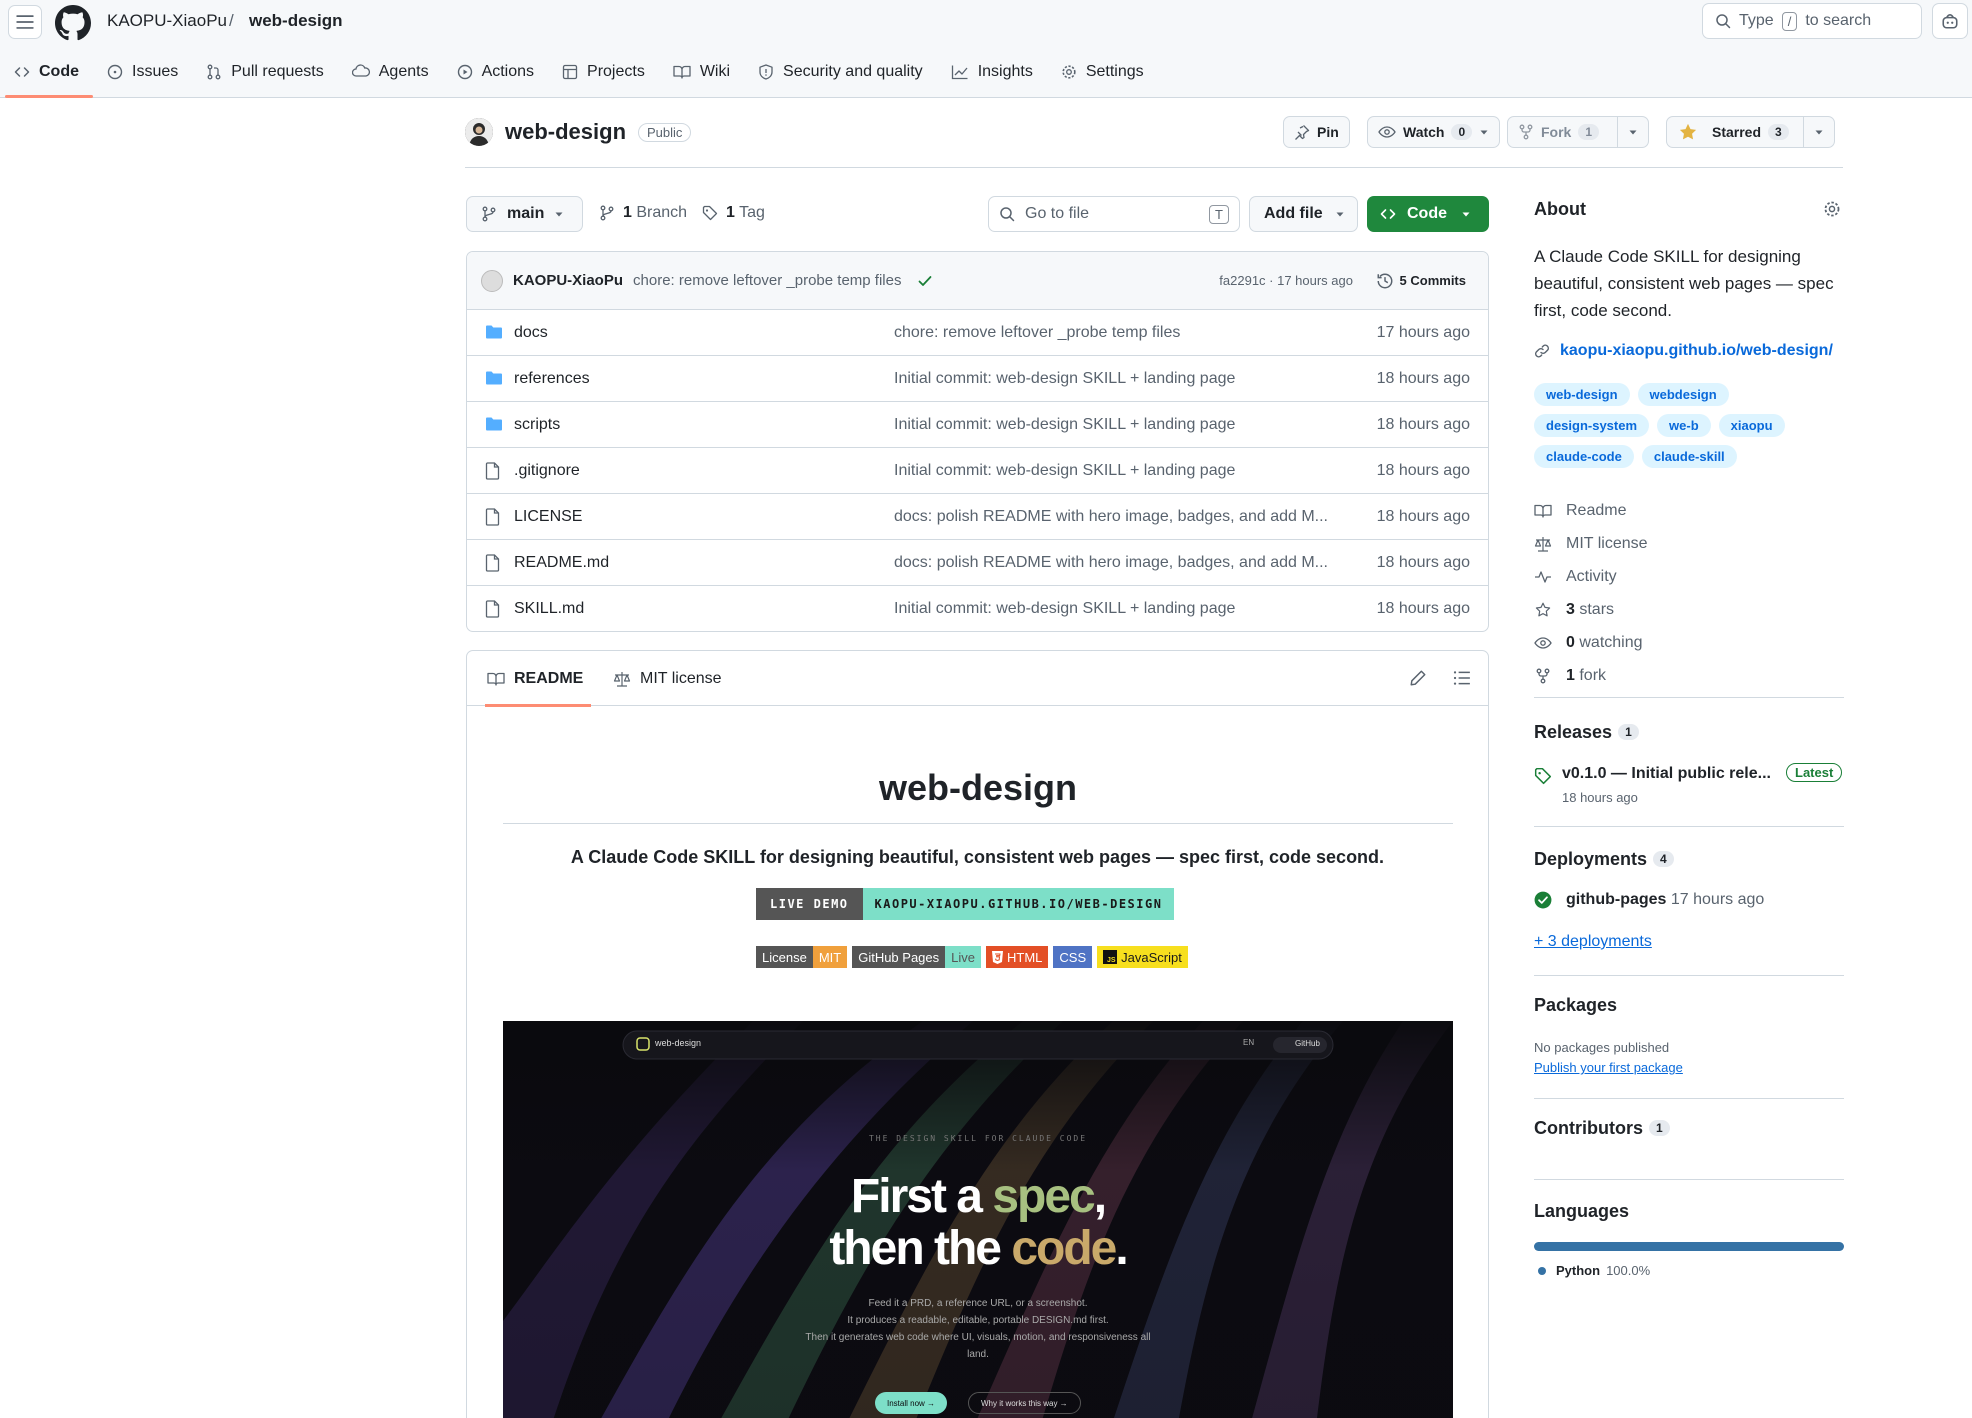 The width and height of the screenshot is (1972, 1418). Describe the element at coordinates (537, 425) in the screenshot. I see `file-name: scripts` at that location.